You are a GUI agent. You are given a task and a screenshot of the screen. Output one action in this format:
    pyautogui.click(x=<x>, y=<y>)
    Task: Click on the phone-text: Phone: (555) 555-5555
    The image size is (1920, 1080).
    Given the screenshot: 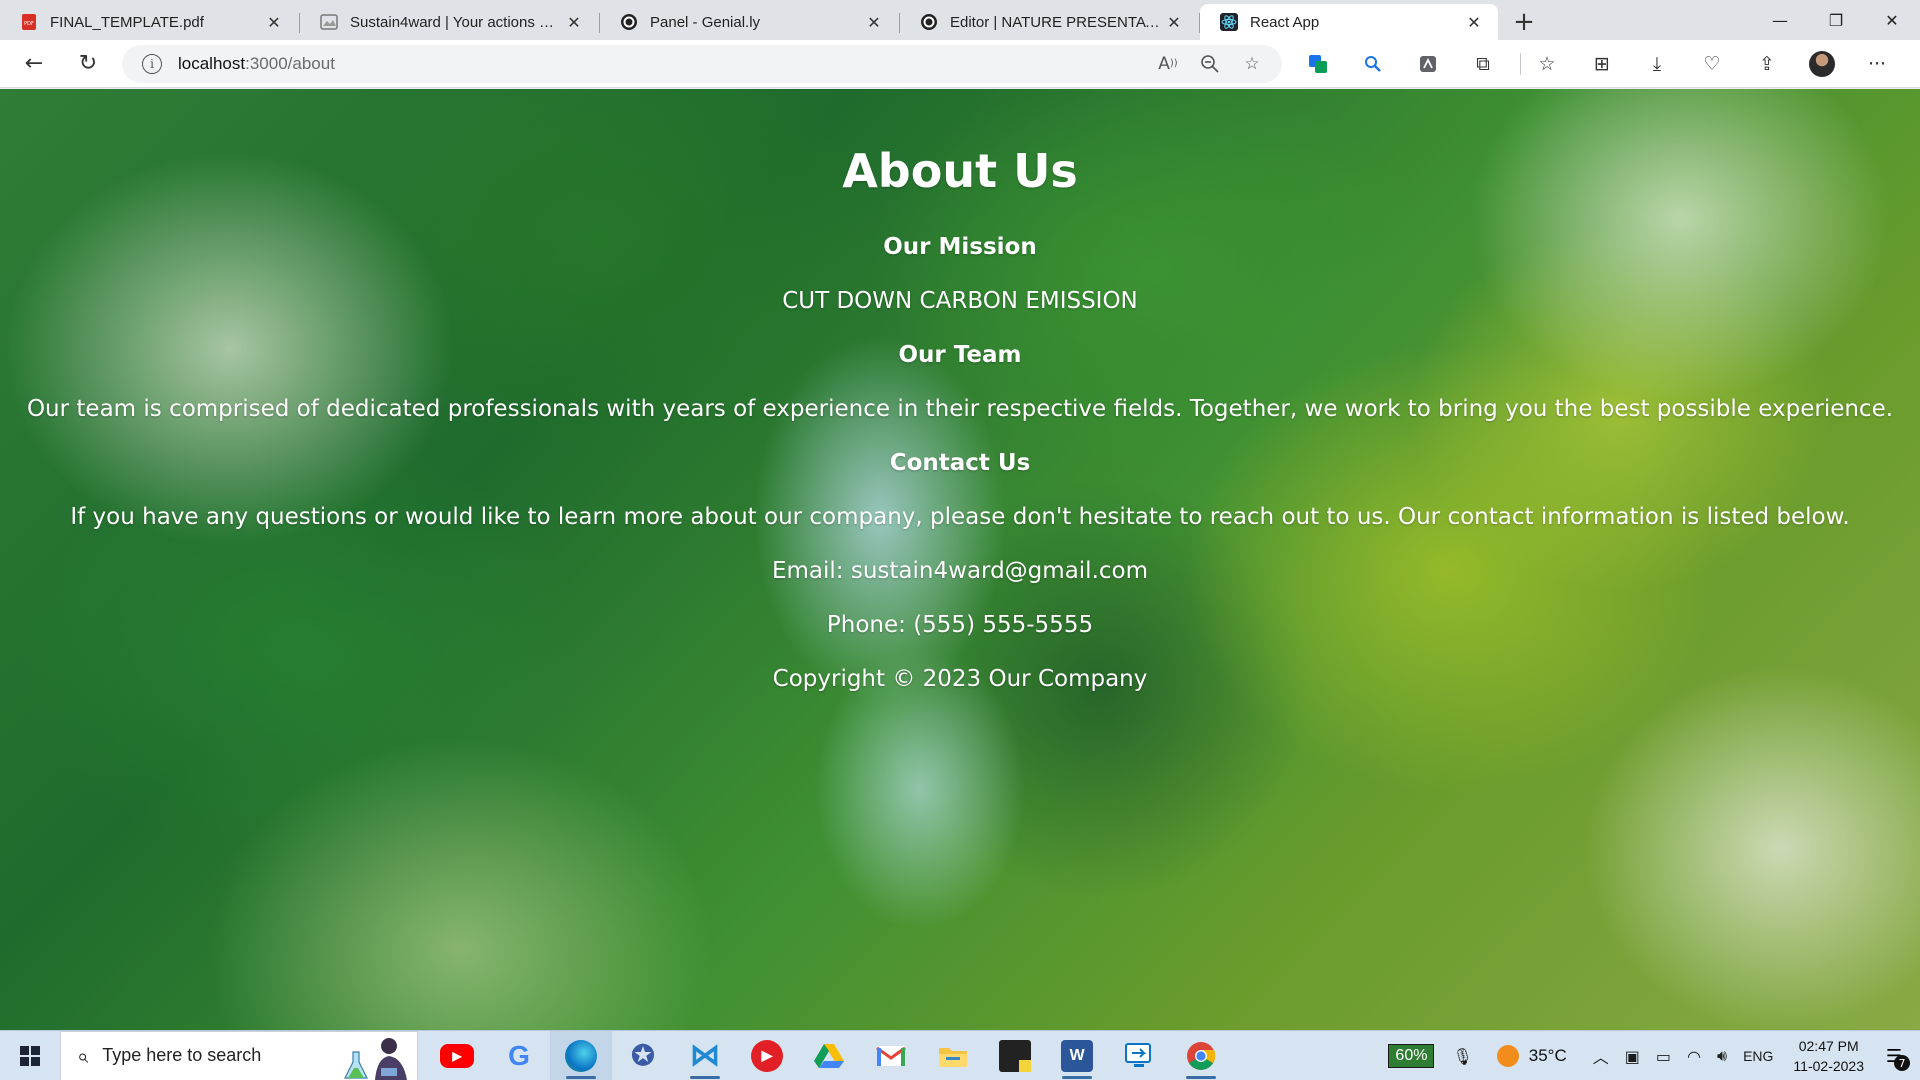 What is the action you would take?
    pyautogui.click(x=960, y=625)
    